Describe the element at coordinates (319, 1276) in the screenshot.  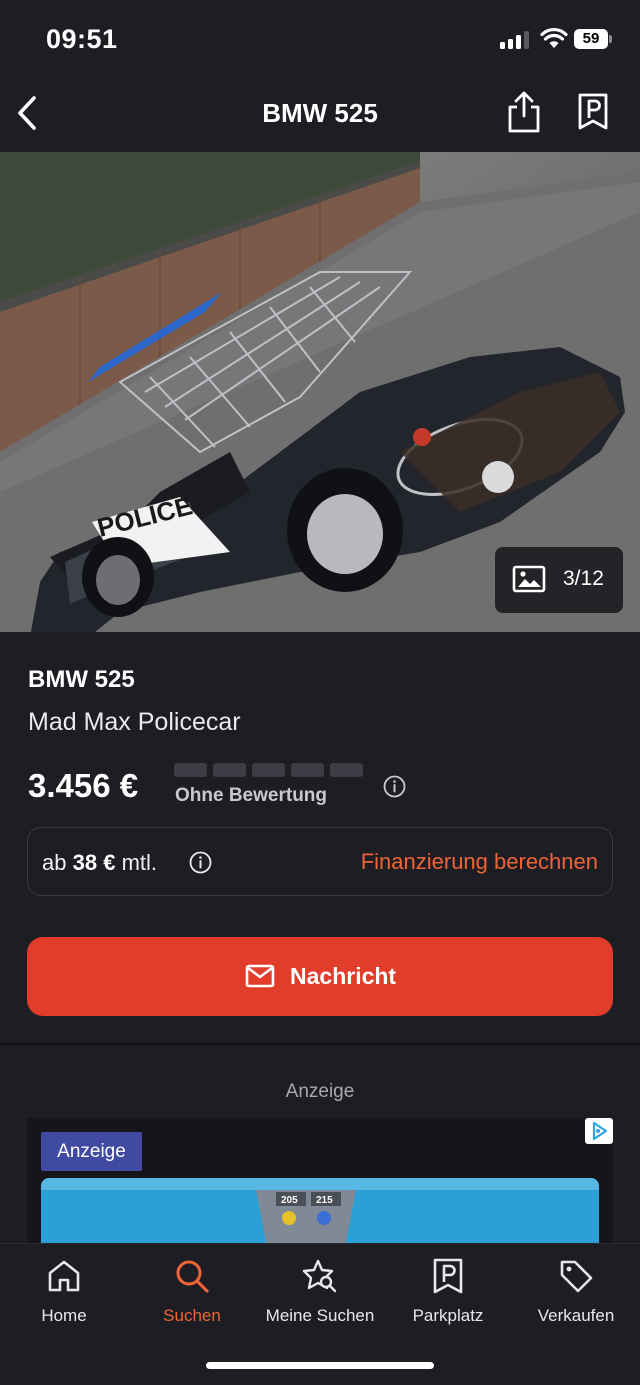
I see `saved-search-icon` at that location.